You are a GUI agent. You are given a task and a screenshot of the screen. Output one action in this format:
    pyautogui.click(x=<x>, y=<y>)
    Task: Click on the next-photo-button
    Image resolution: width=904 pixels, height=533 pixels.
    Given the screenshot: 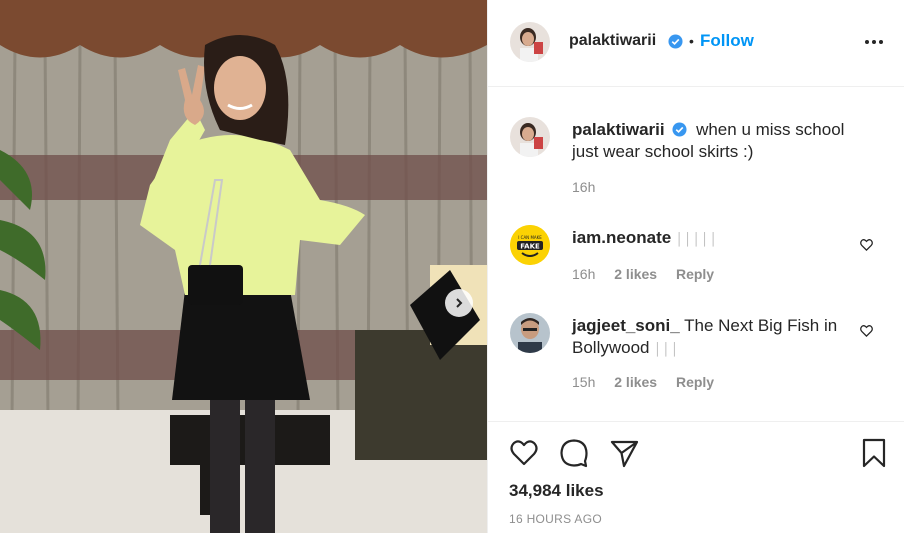 What is the action you would take?
    pyautogui.click(x=459, y=303)
    